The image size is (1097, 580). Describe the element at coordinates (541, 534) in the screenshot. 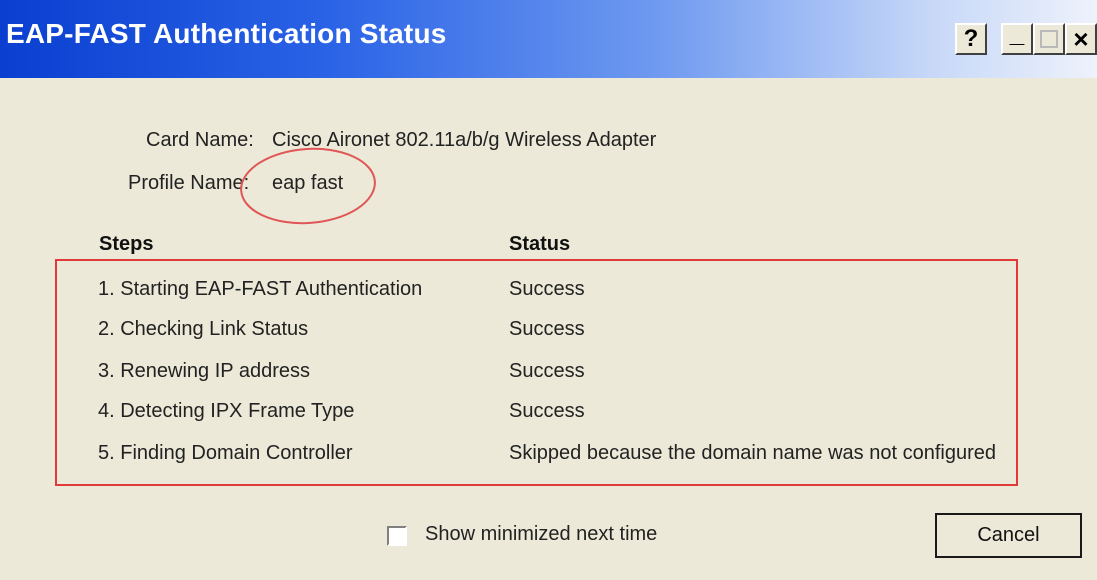

I see `show-minimized-label: Show minimized next time` at that location.